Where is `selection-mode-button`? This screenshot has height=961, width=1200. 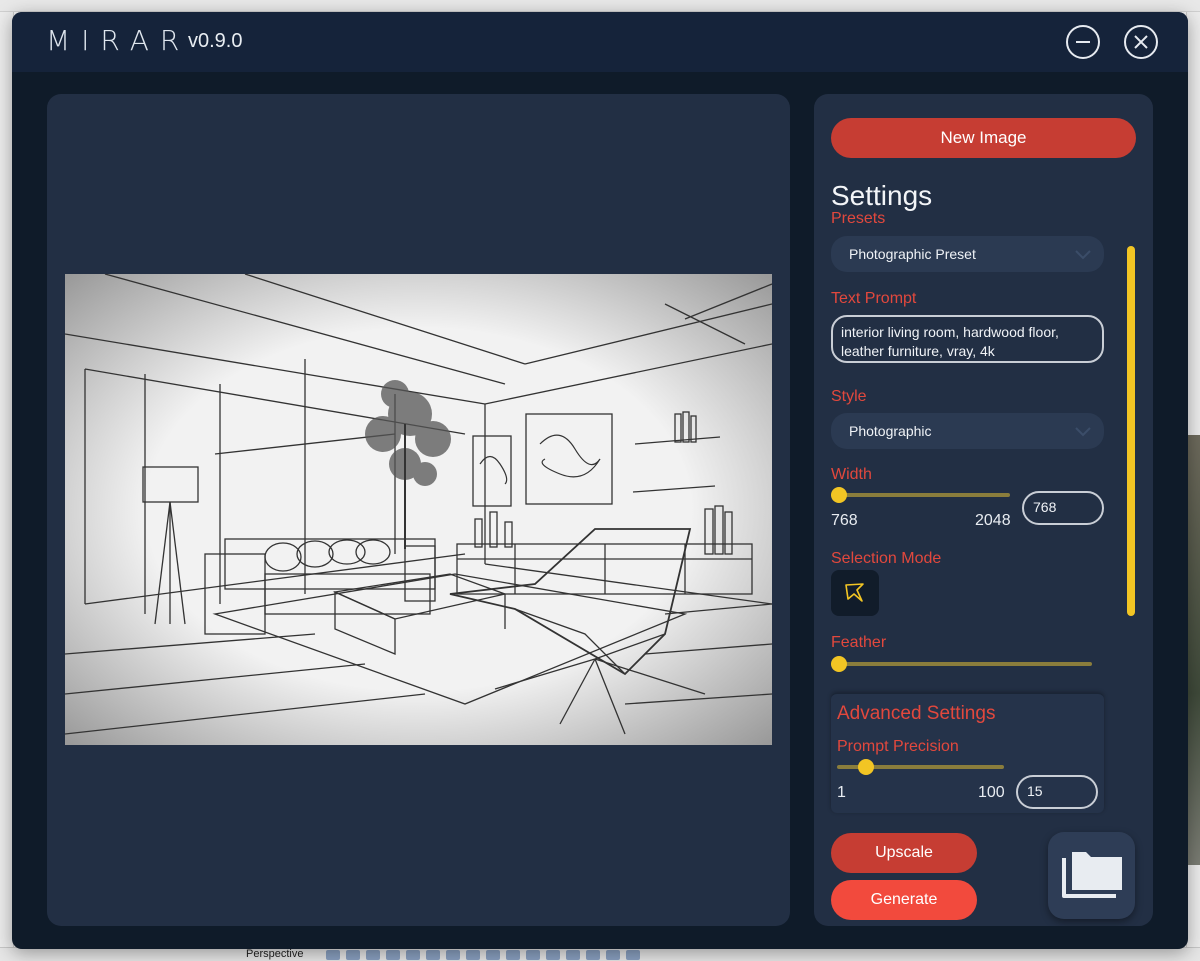
selection-mode-button is located at coordinates (855, 593).